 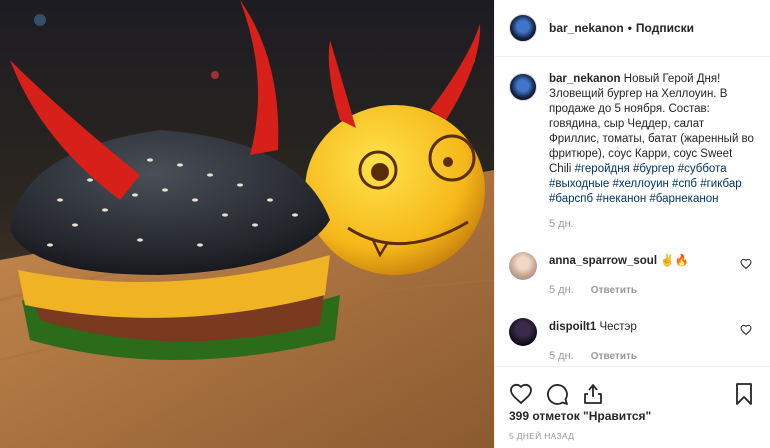 What do you see at coordinates (653, 169) in the screenshot?
I see `hashtag-link: #бургер` at bounding box center [653, 169].